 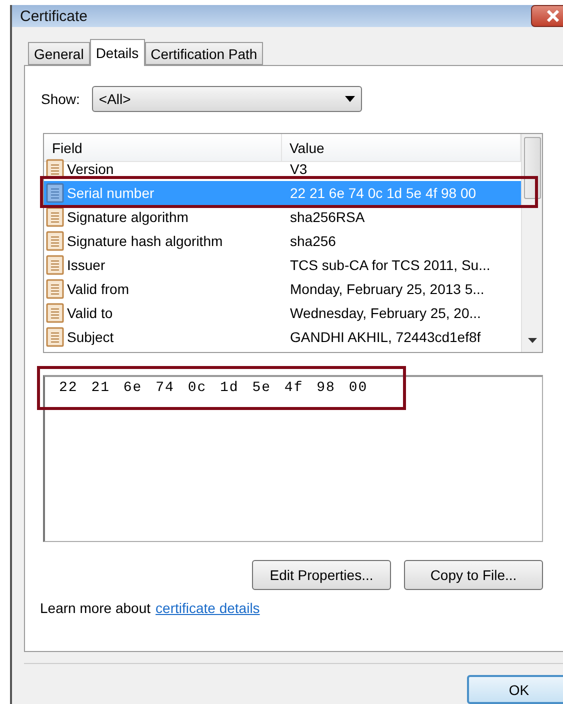 What do you see at coordinates (98, 289) in the screenshot?
I see `field-name: Valid from` at bounding box center [98, 289].